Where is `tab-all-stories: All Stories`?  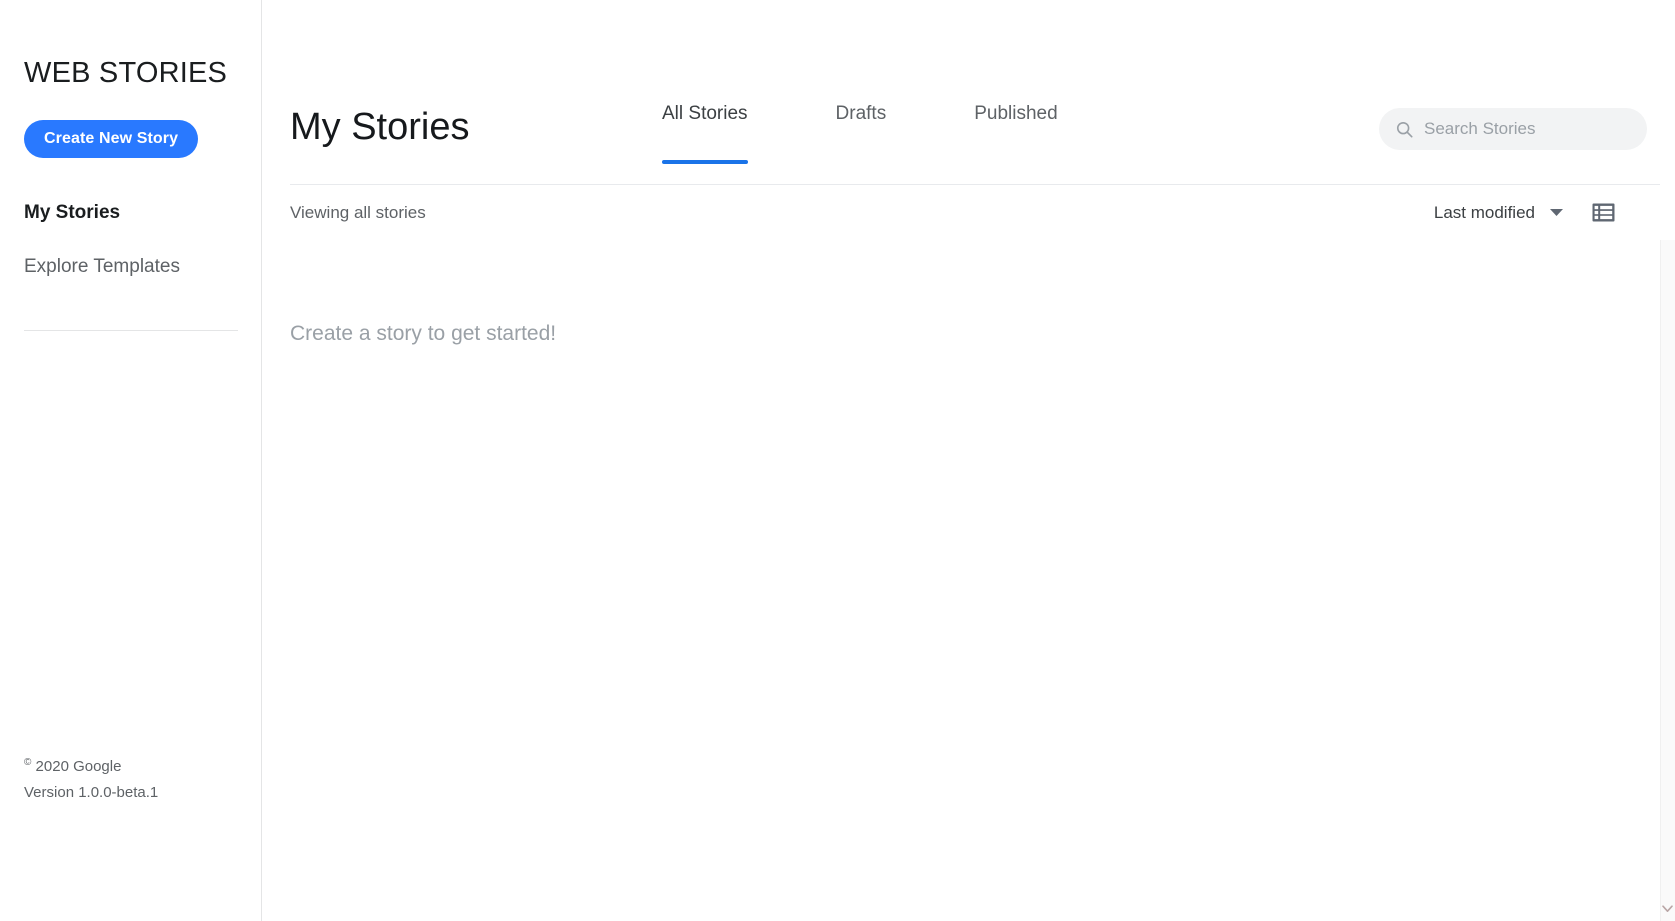
tab-all-stories: All Stories is located at coordinates (705, 132).